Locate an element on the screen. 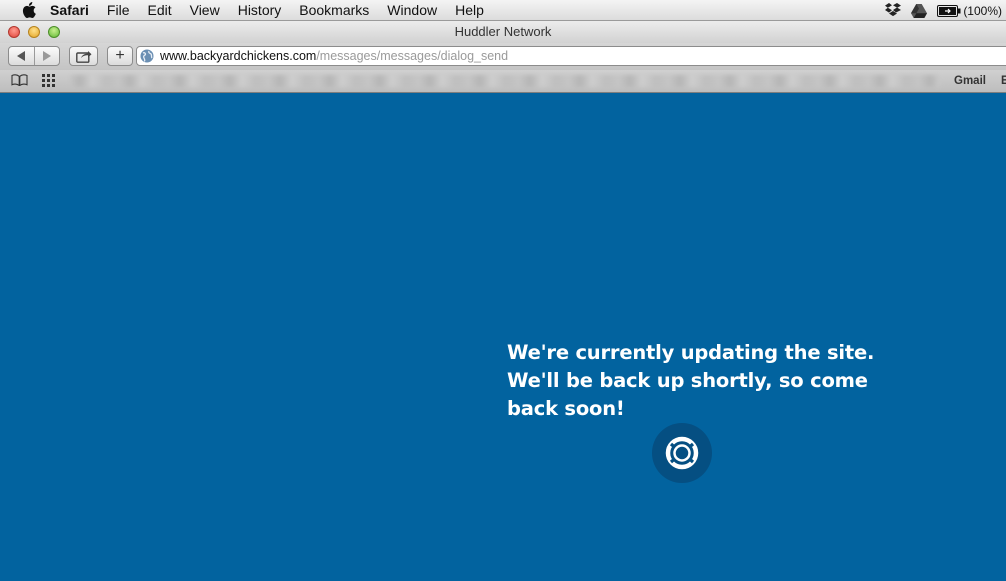 This screenshot has width=1006, height=581. back-button is located at coordinates (22, 56).